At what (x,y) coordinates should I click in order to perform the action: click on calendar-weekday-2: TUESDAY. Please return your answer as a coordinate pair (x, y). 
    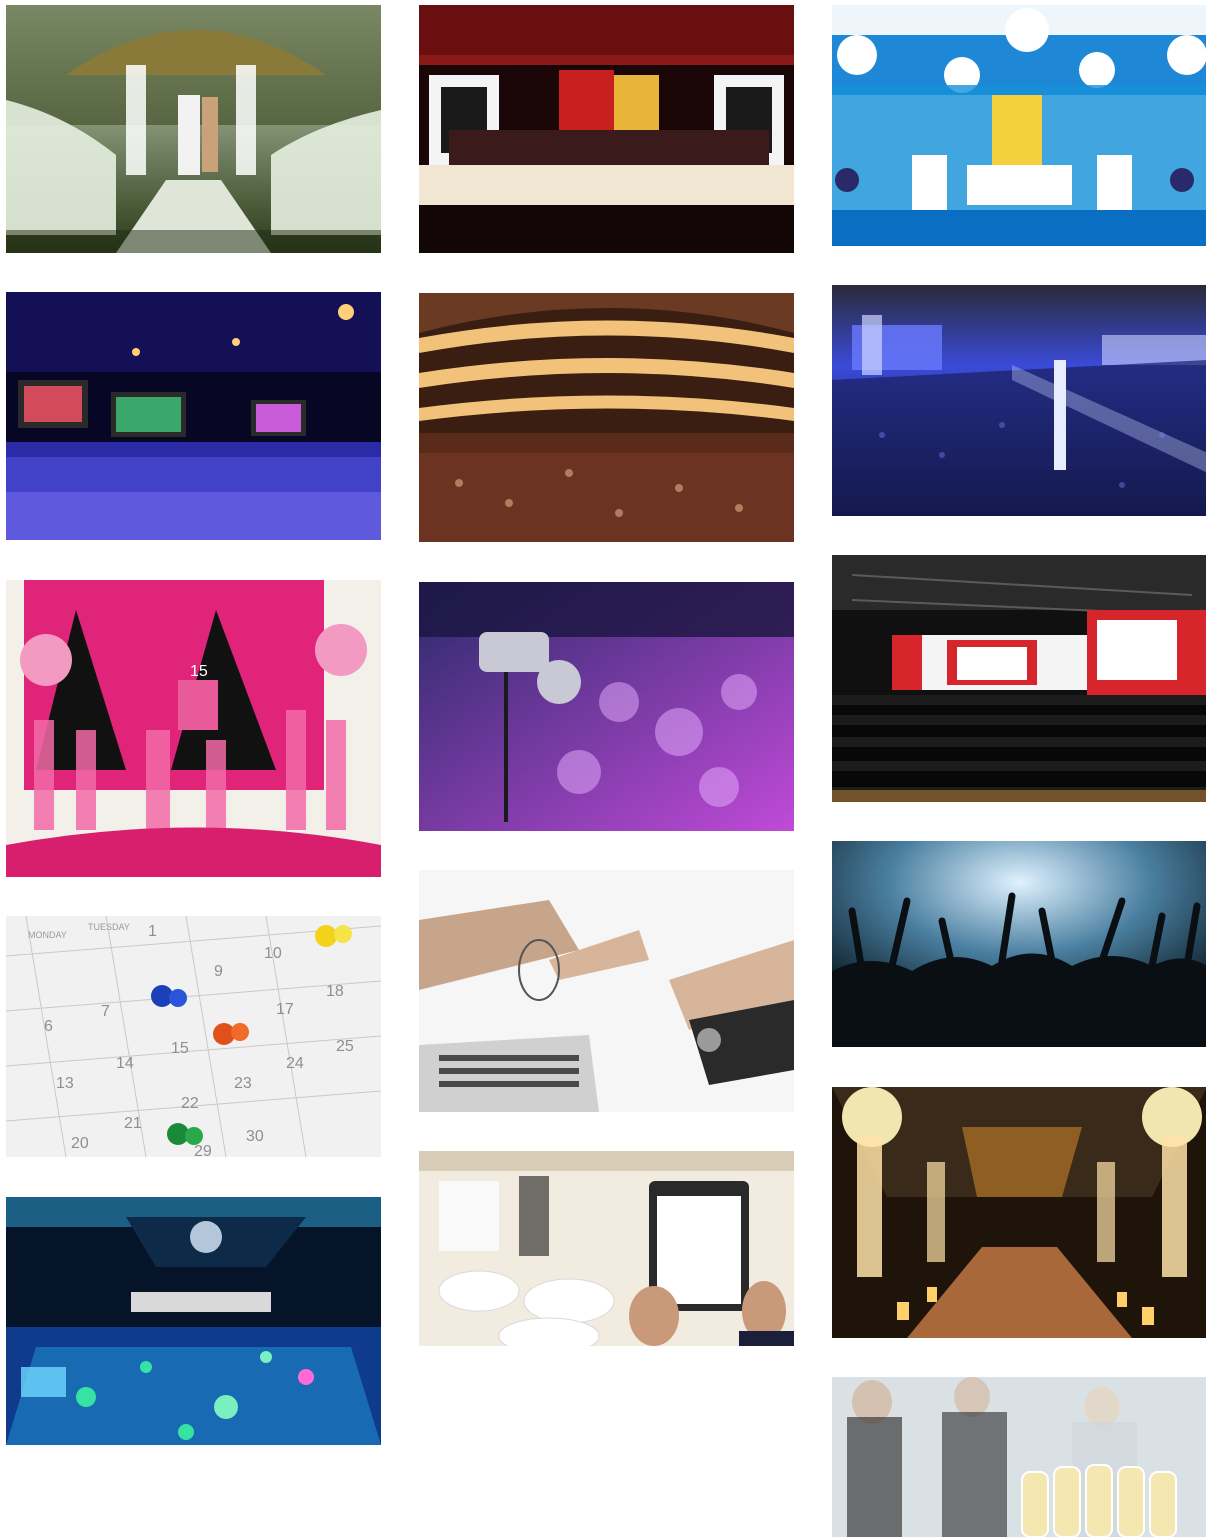
    Looking at the image, I should click on (109, 927).